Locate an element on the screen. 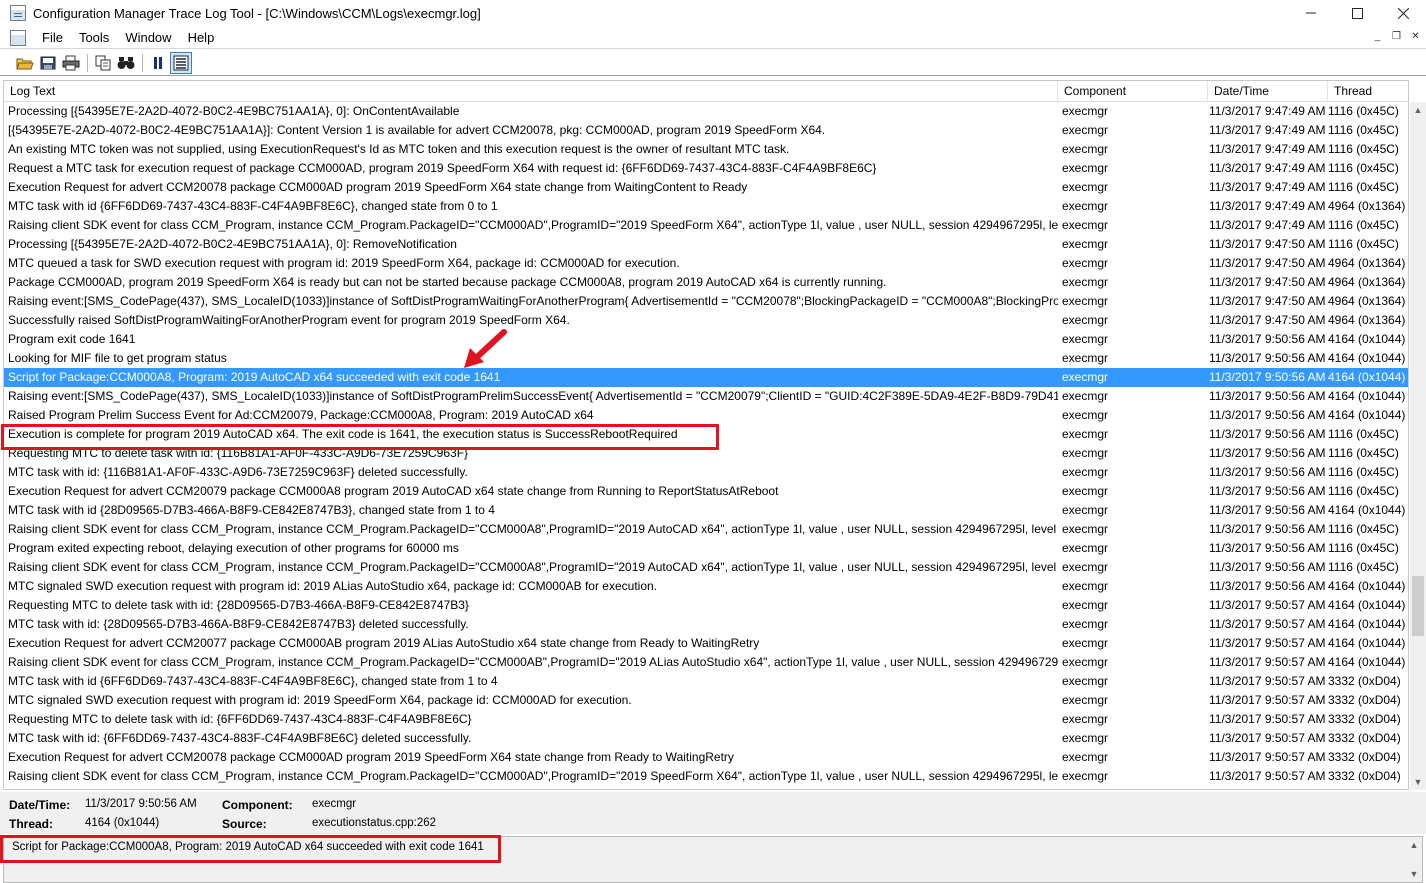 The image size is (1426, 883). open-button is located at coordinates (25, 63).